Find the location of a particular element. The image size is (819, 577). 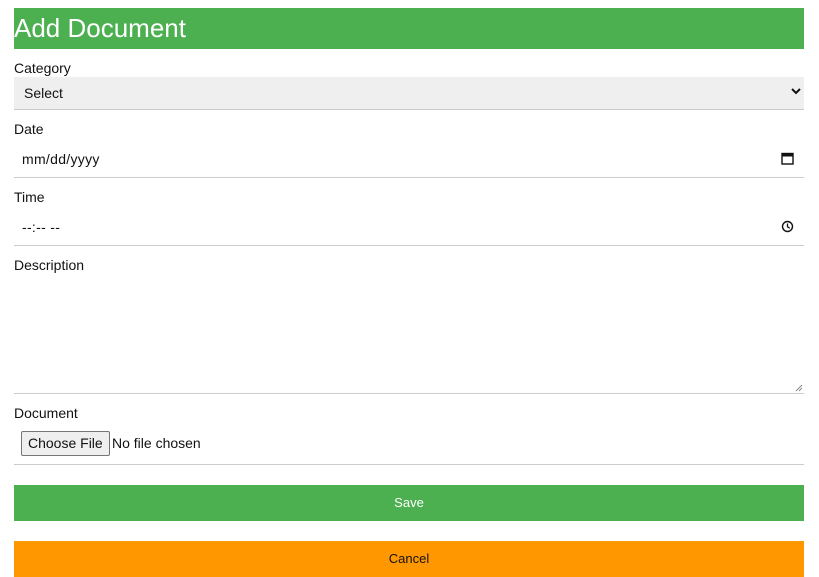

description-label: Description is located at coordinates (49, 265).